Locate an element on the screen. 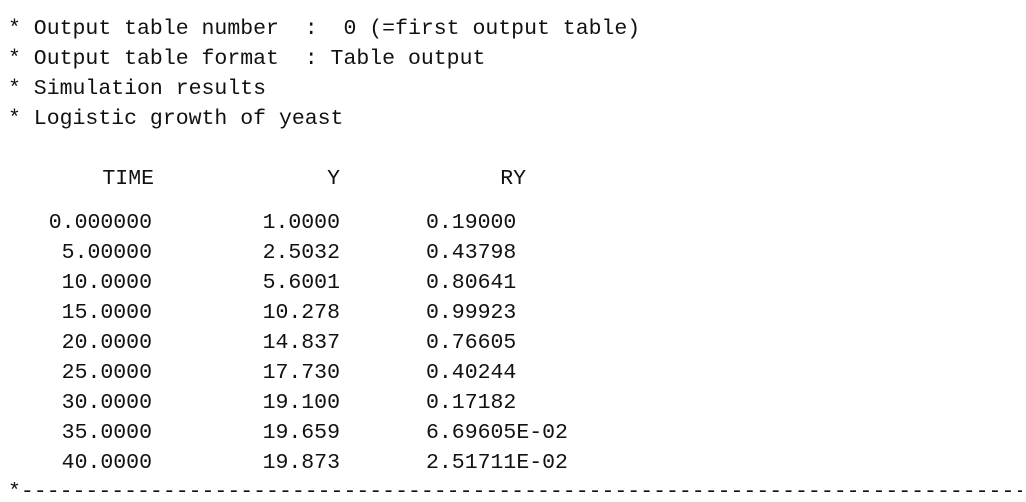 This screenshot has width=1026, height=502. cell-time: 15.0000 is located at coordinates (106, 313).